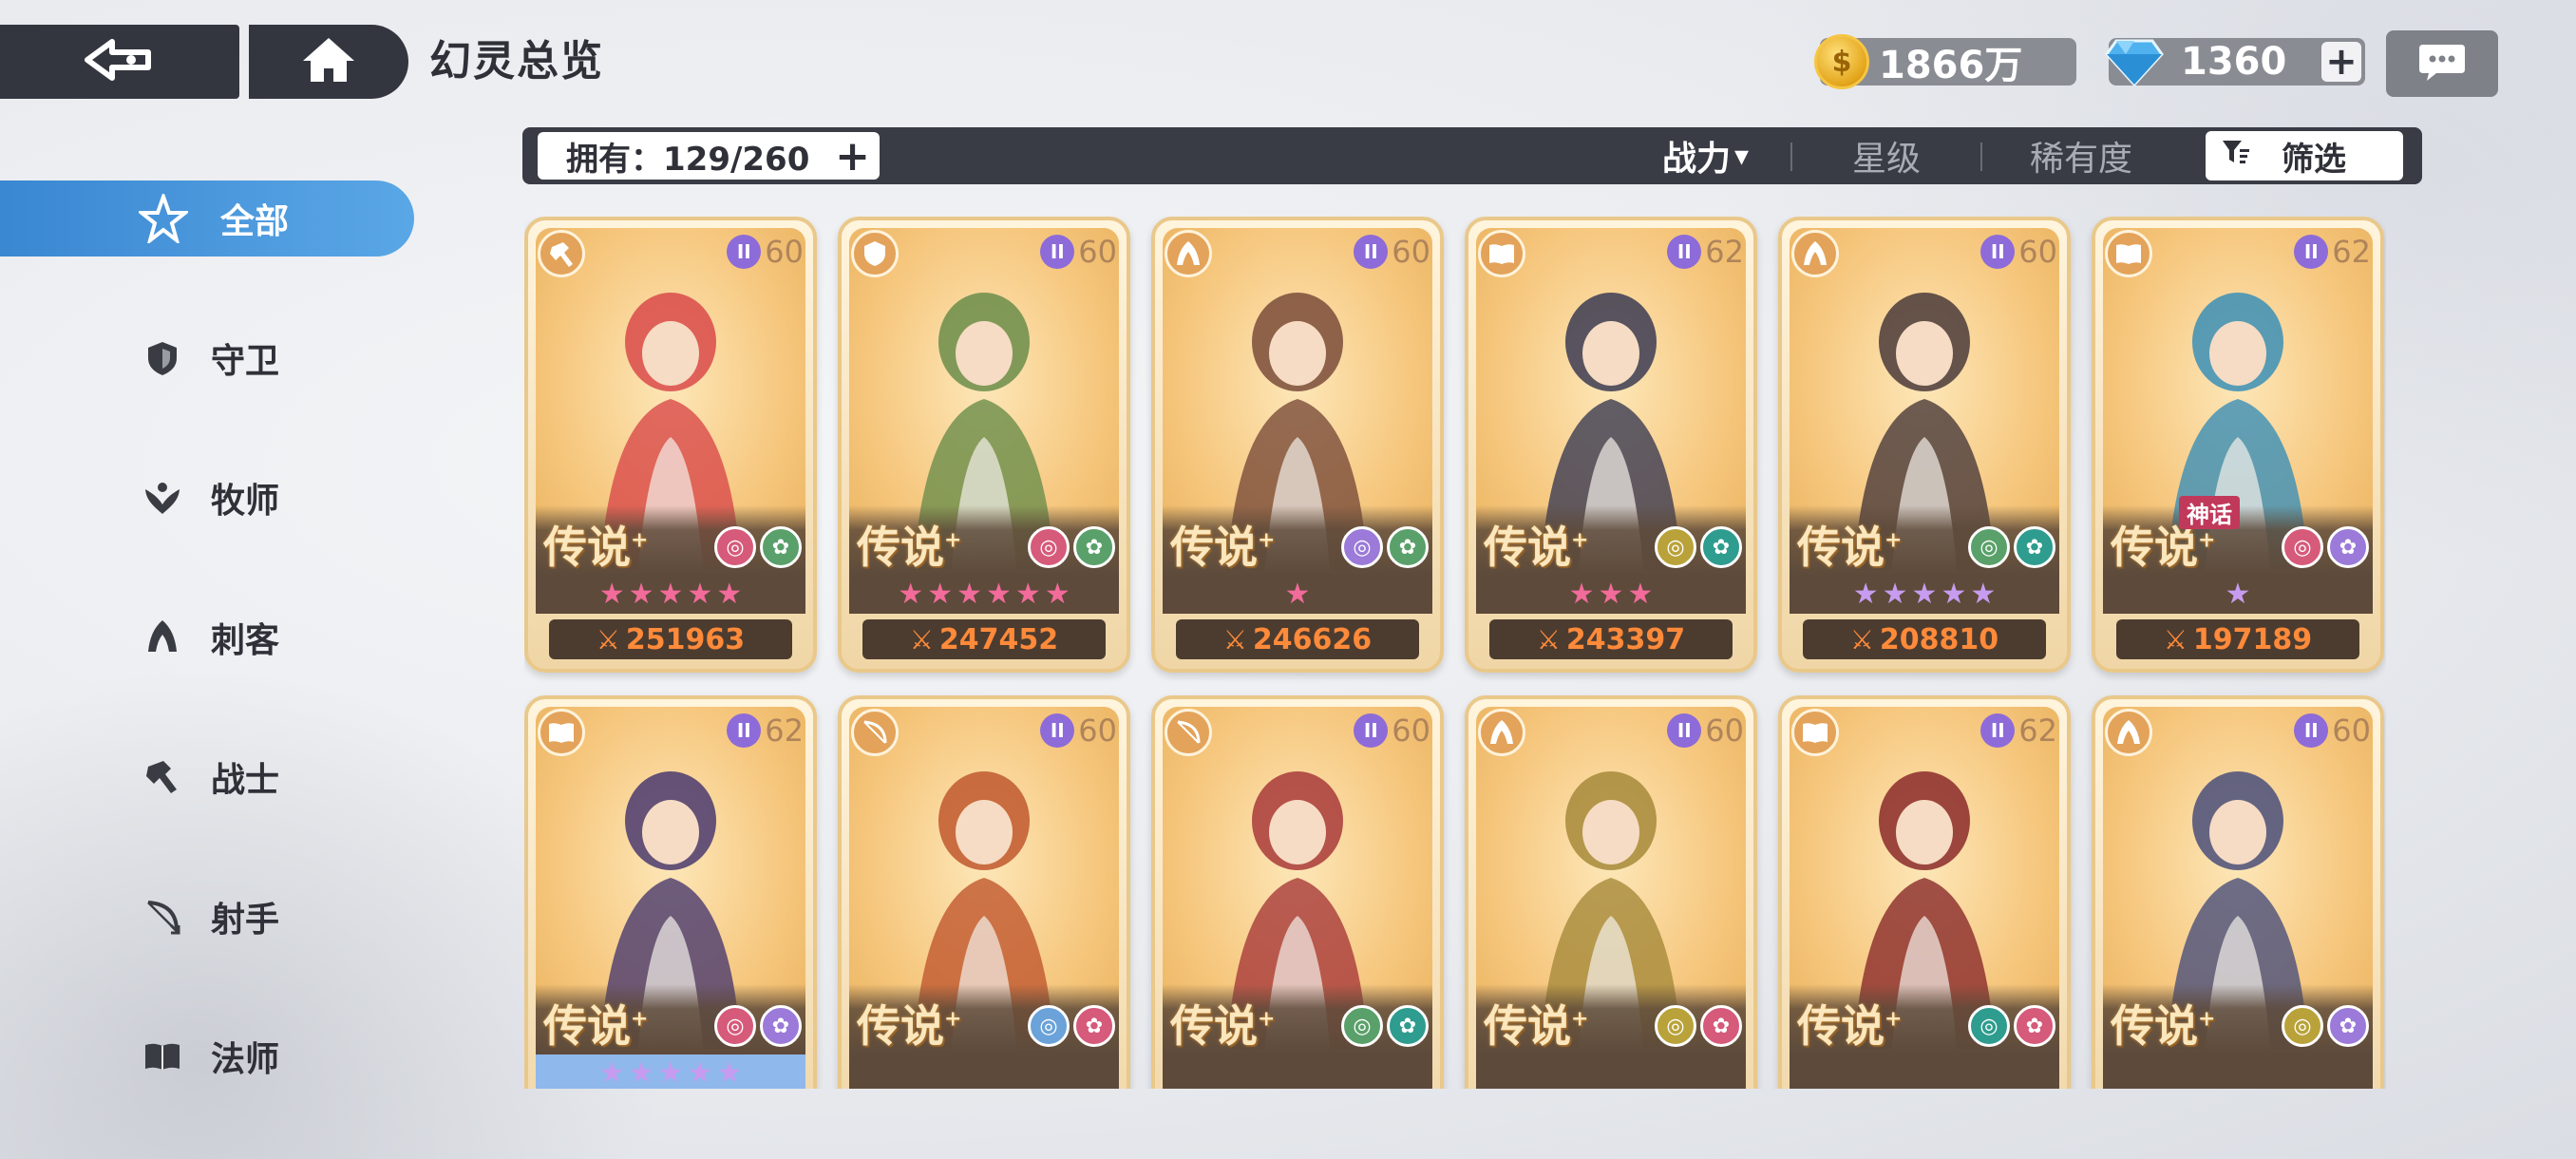 This screenshot has height=1159, width=2576. I want to click on filter-button: 筛选, so click(2304, 155).